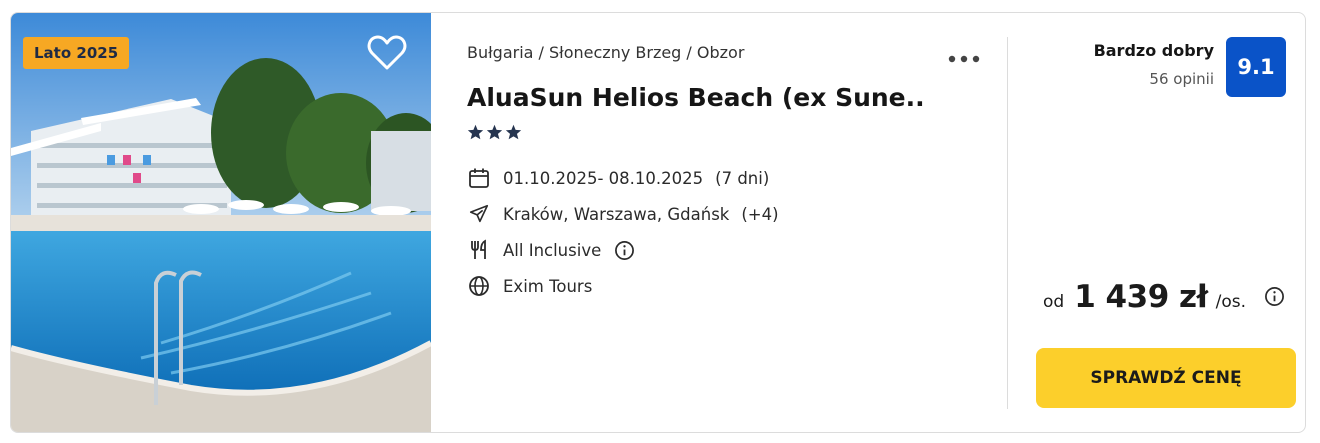  I want to click on rating-score-badge: 9.1, so click(1256, 67).